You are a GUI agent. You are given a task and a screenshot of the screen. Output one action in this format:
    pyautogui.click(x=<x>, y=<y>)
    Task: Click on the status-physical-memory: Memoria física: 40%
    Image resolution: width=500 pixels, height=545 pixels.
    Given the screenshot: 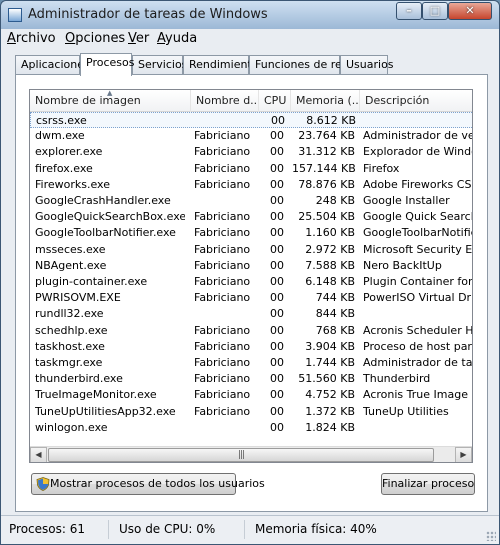 What is the action you would take?
    pyautogui.click(x=316, y=529)
    